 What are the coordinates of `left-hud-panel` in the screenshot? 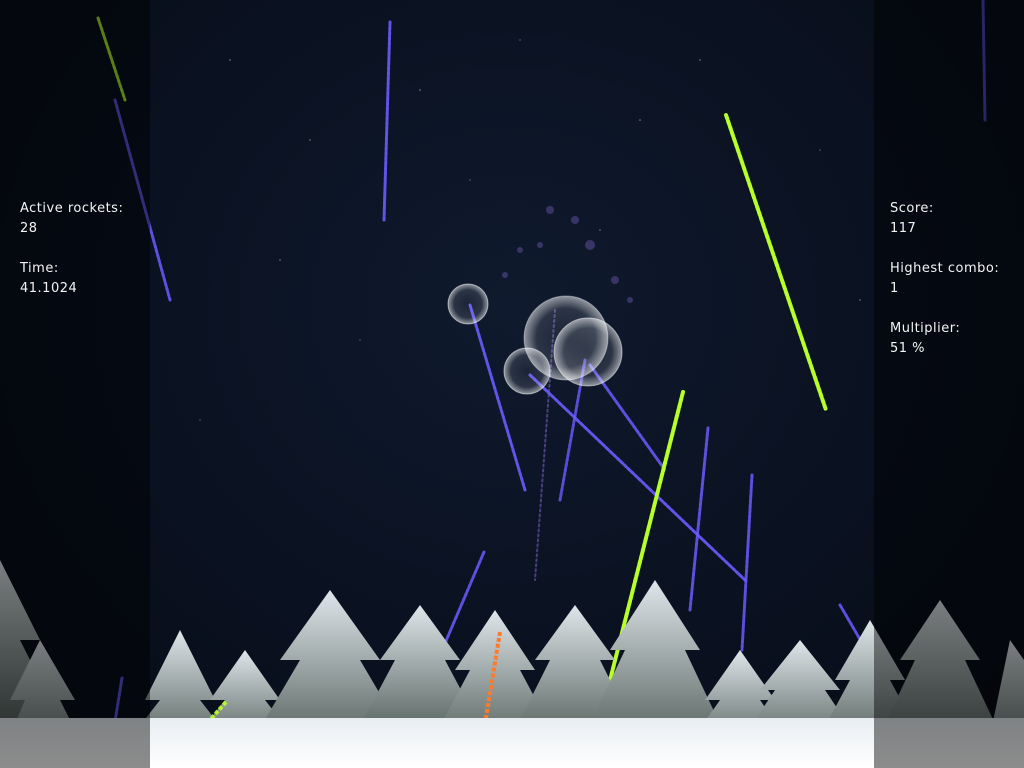 It's located at (75, 384).